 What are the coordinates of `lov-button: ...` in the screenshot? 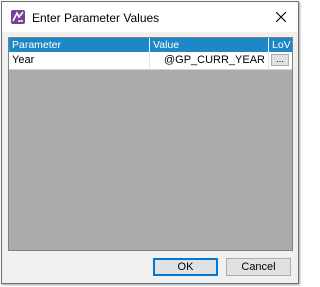 It's located at (280, 60).